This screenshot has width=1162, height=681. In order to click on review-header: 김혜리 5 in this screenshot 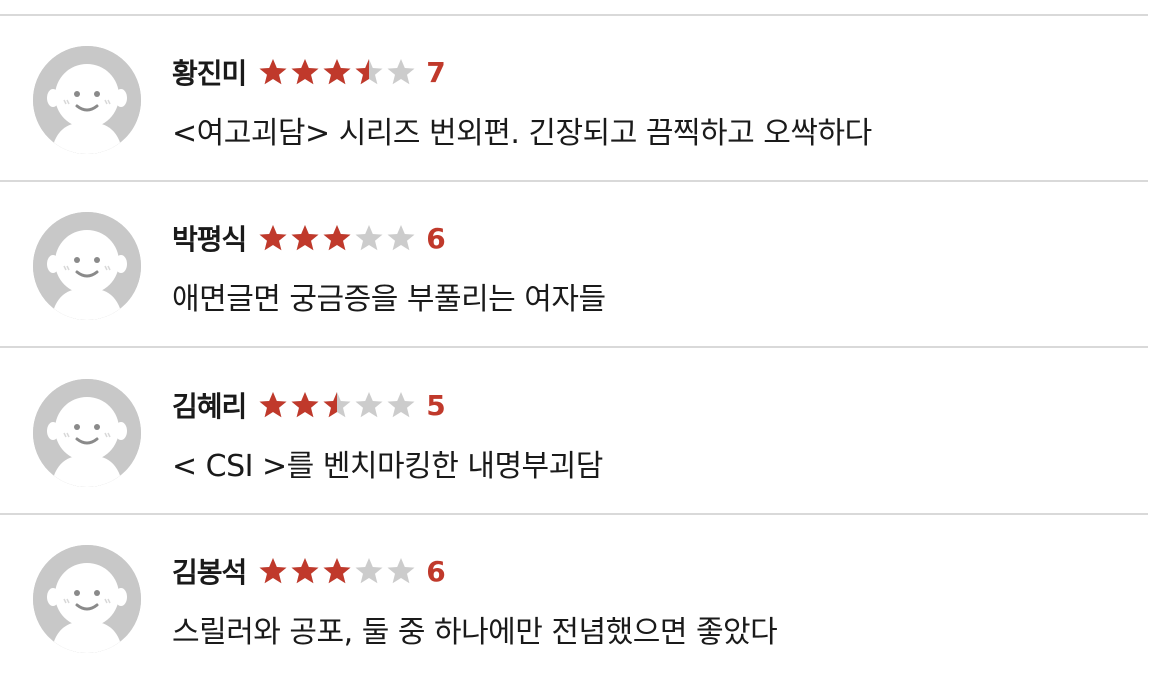, I will do `click(309, 405)`.